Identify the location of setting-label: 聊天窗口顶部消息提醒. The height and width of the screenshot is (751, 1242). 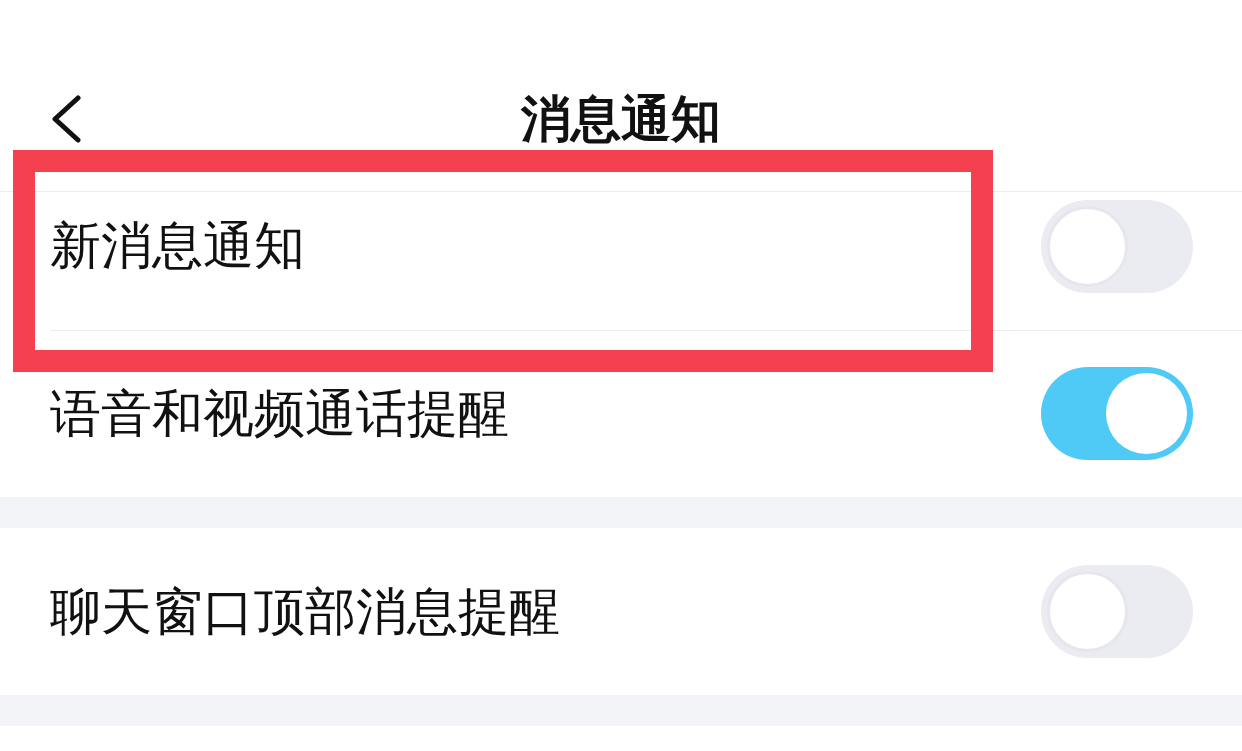
(305, 611).